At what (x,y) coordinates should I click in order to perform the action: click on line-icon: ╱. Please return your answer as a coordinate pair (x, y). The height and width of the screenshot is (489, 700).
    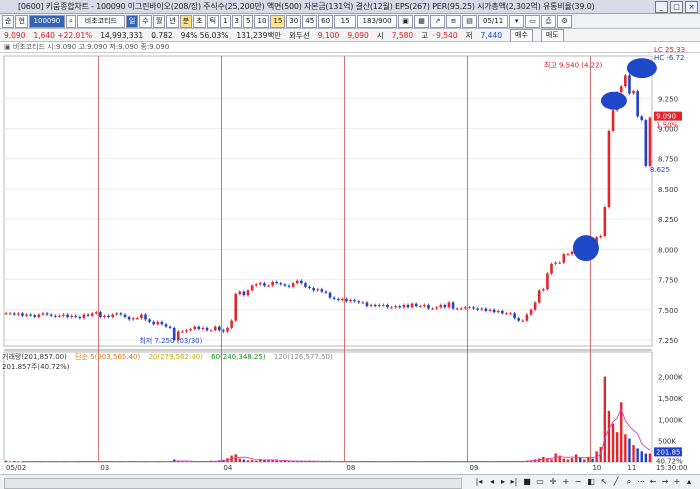
    Looking at the image, I should click on (616, 482).